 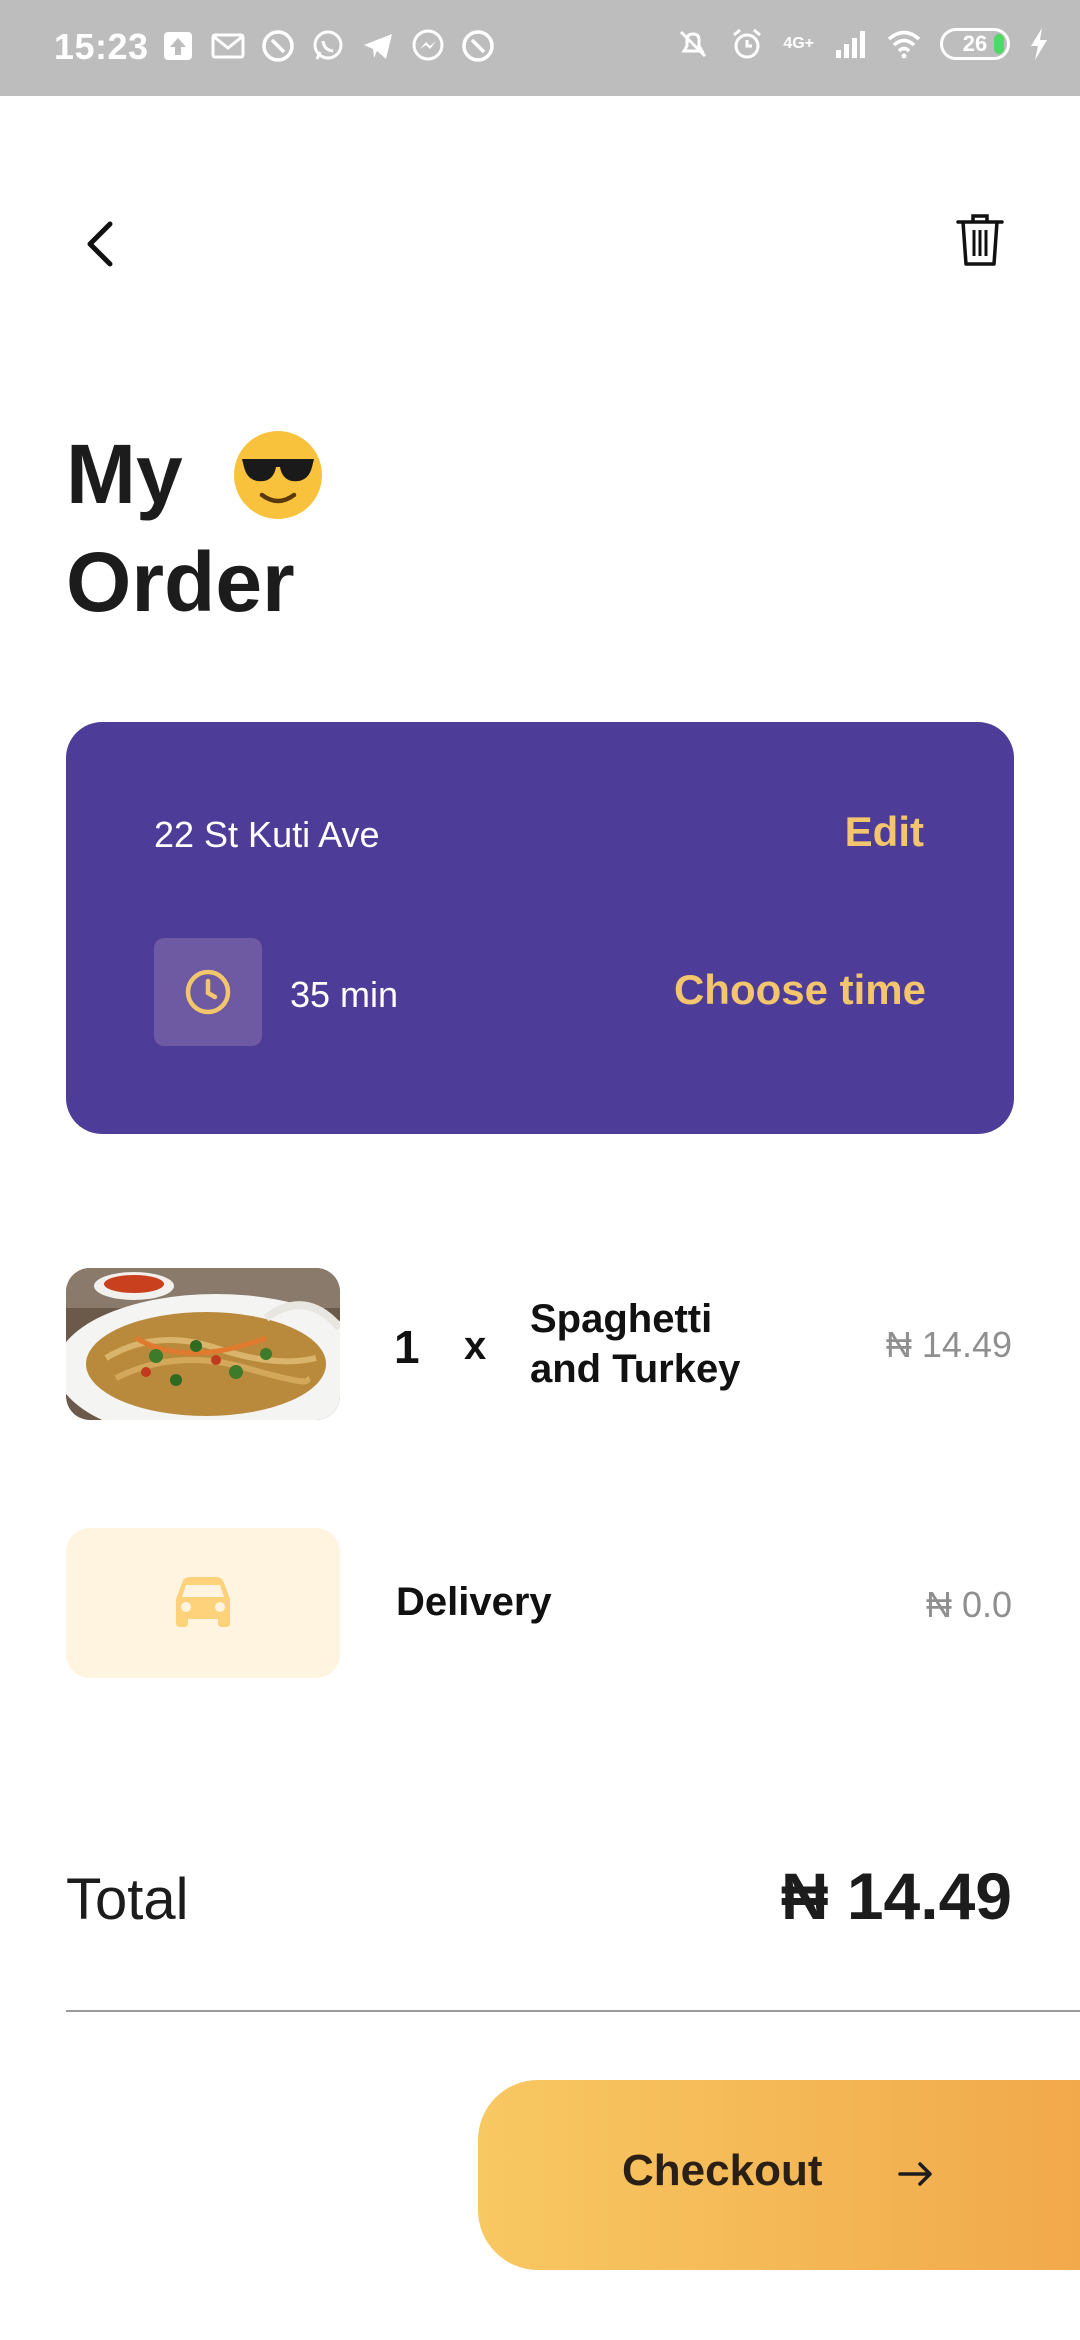 What do you see at coordinates (999, 44) in the screenshot?
I see `battery-fill` at bounding box center [999, 44].